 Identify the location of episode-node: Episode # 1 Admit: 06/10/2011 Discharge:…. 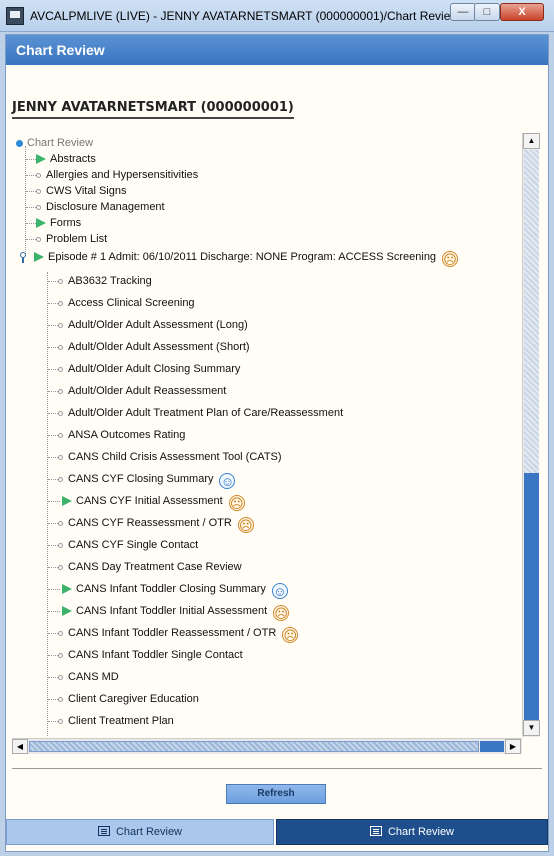
(239, 257).